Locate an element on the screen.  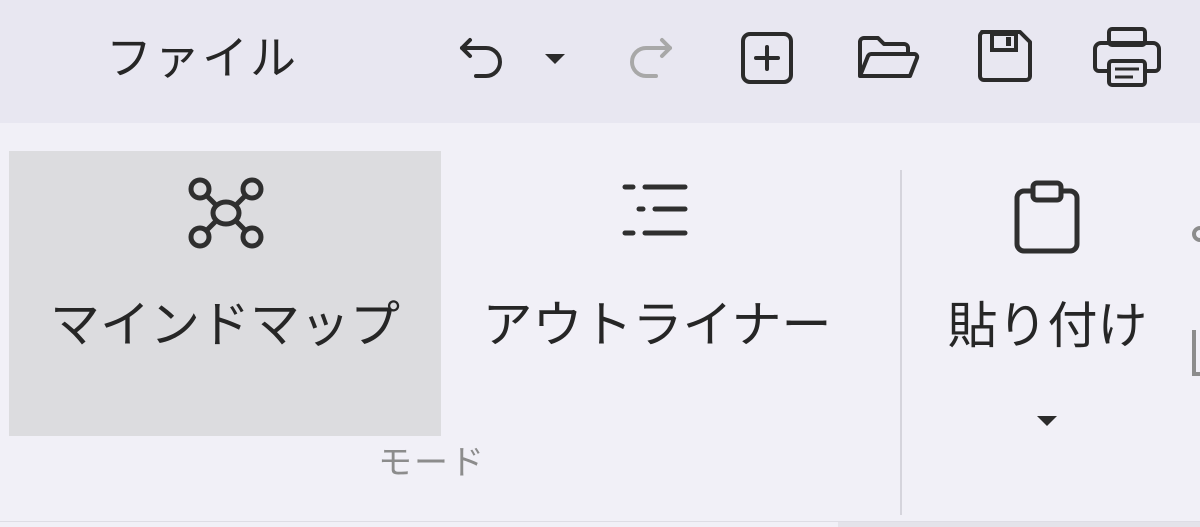
undo-icon is located at coordinates (482, 58).